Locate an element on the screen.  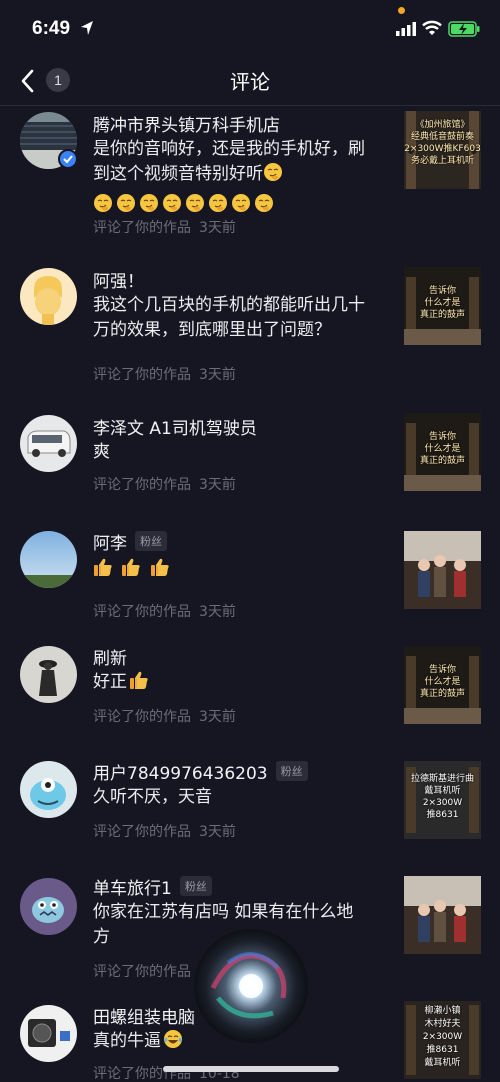
comment-item: 李泽文 A1司机驾驶员 爽 评论了你的作品 3天前 告诉你 什么才是 真正的鼓声 is located at coordinates (250, 449).